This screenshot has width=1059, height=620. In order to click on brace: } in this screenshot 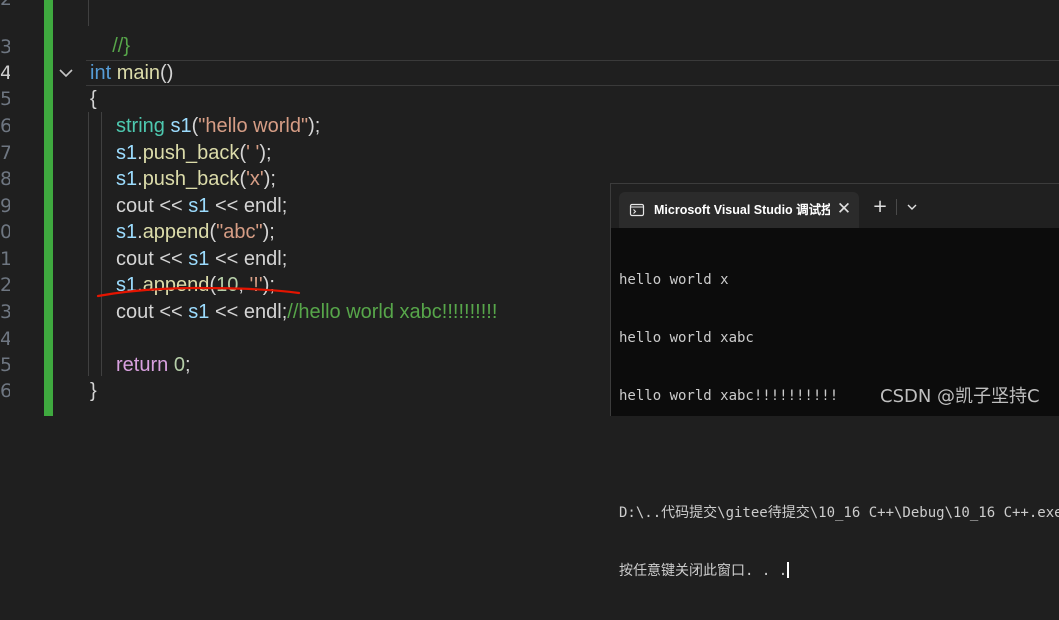, I will do `click(93, 391)`.